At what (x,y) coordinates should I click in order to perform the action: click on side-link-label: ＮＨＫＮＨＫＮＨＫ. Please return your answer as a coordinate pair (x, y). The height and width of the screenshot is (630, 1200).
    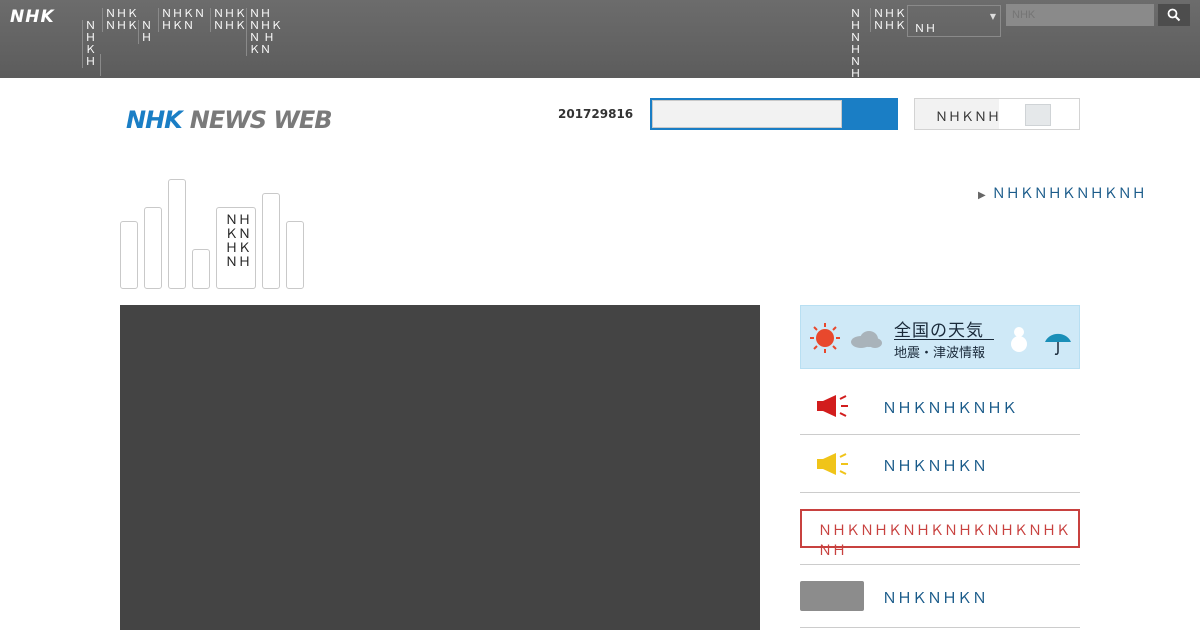
    Looking at the image, I should click on (950, 408).